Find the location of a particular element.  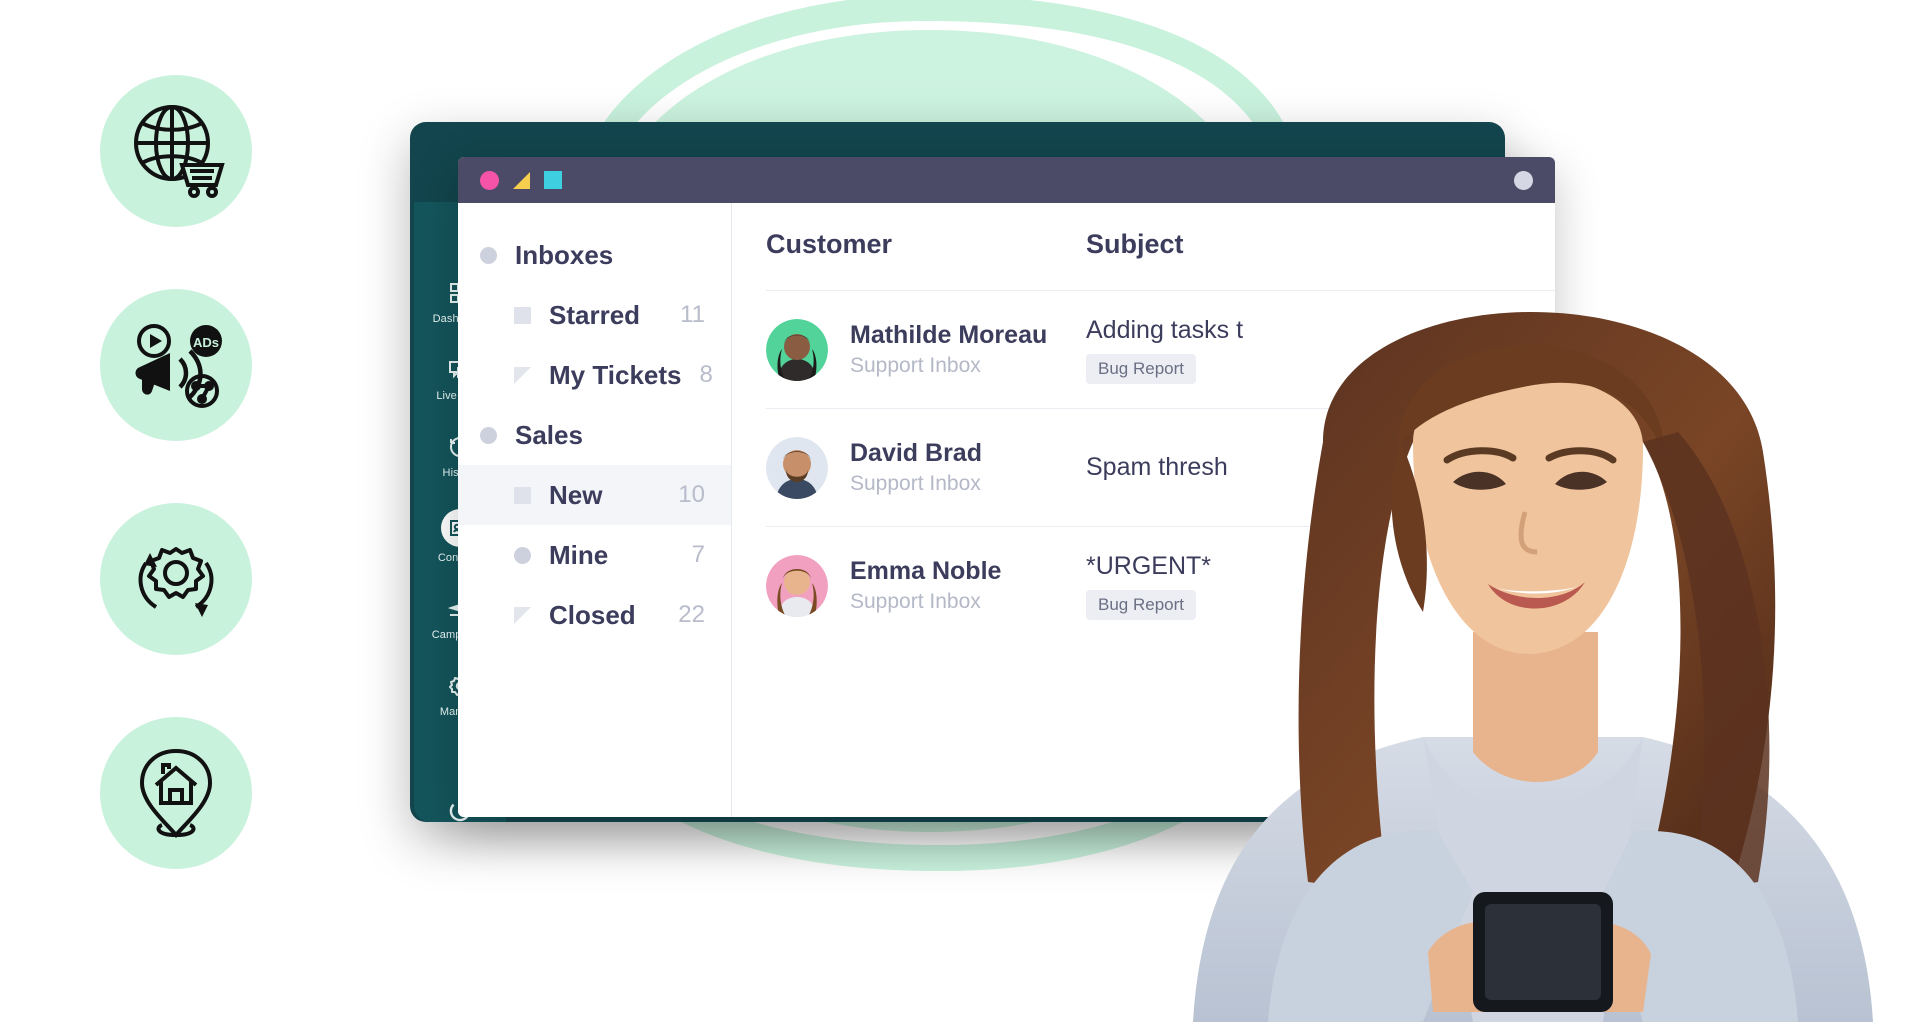

inbox-item-sales: Sales is located at coordinates (594, 435).